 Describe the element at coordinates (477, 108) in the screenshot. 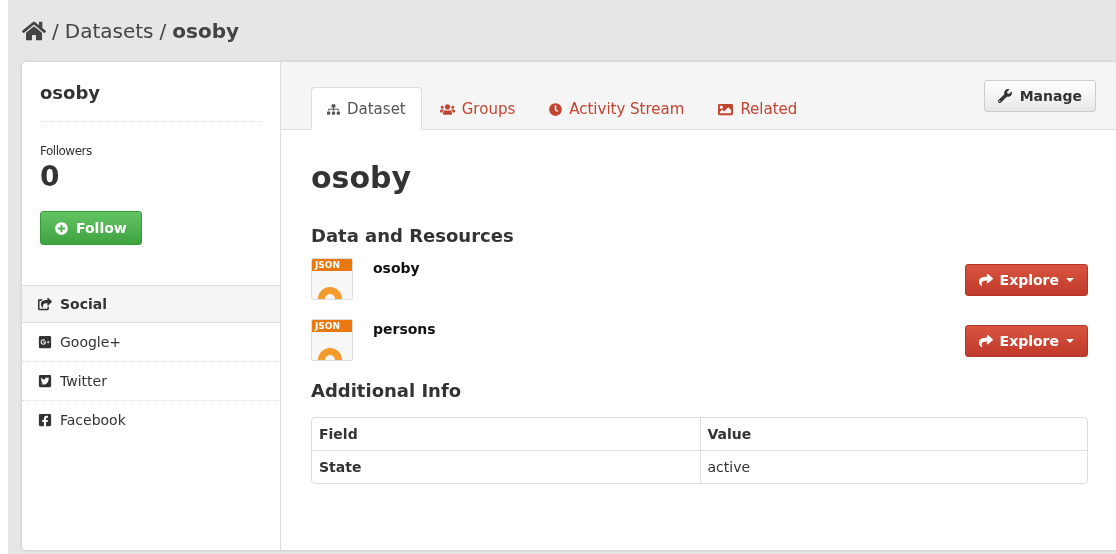

I see `tab: Groups` at that location.